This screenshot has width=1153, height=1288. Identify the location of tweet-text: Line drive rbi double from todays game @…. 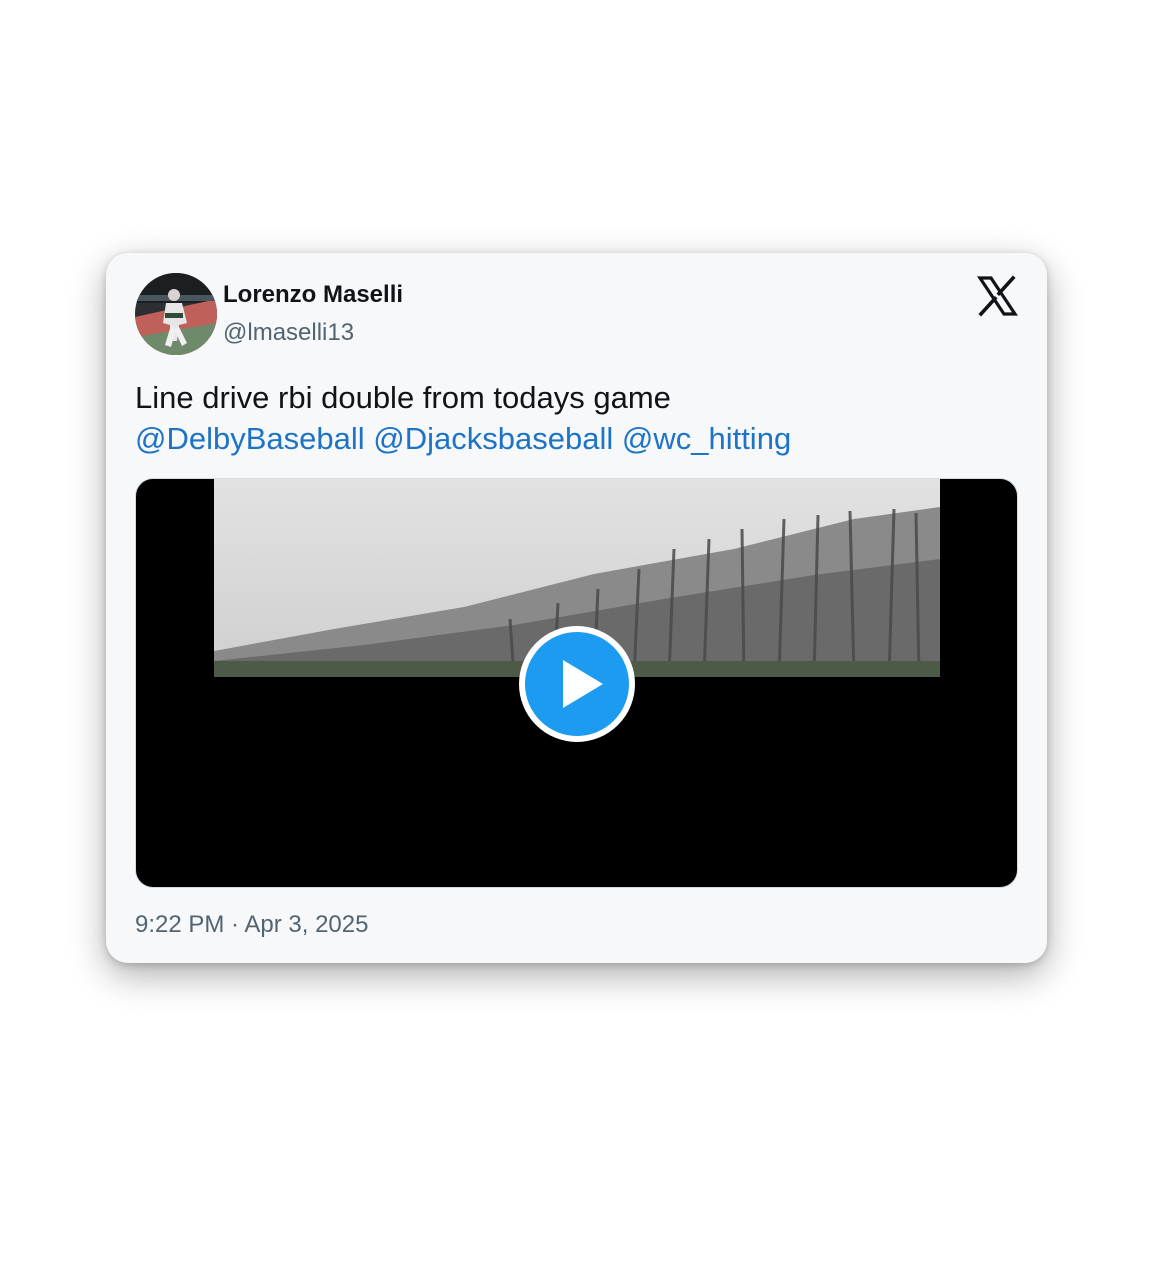
(575, 418).